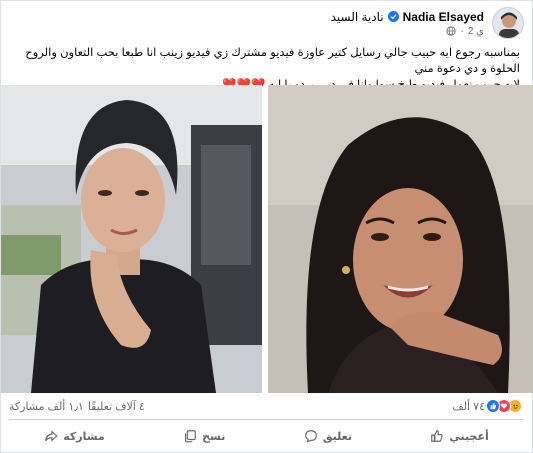 The image size is (533, 453). What do you see at coordinates (337, 436) in the screenshot?
I see `comment-label: تعليق` at bounding box center [337, 436].